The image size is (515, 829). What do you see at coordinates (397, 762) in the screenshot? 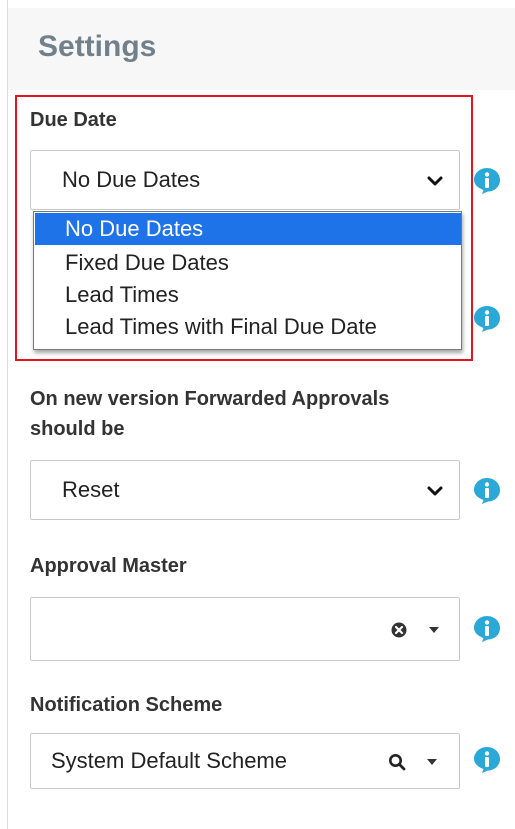
I see `search-icon` at bounding box center [397, 762].